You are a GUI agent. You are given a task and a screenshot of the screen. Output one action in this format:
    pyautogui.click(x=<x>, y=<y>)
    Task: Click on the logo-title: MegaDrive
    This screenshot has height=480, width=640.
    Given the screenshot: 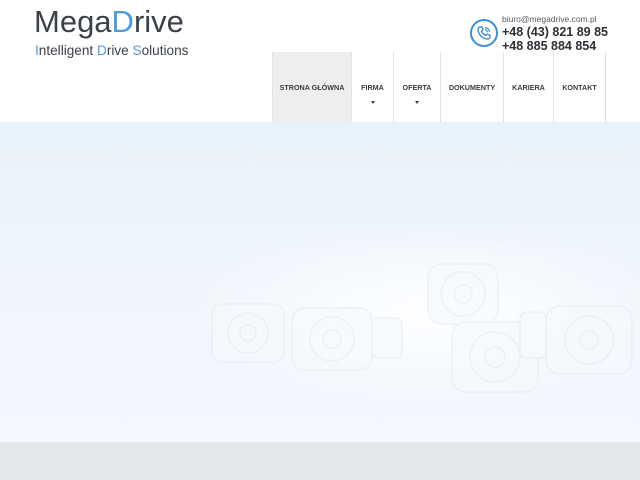 What is the action you would take?
    pyautogui.click(x=109, y=21)
    